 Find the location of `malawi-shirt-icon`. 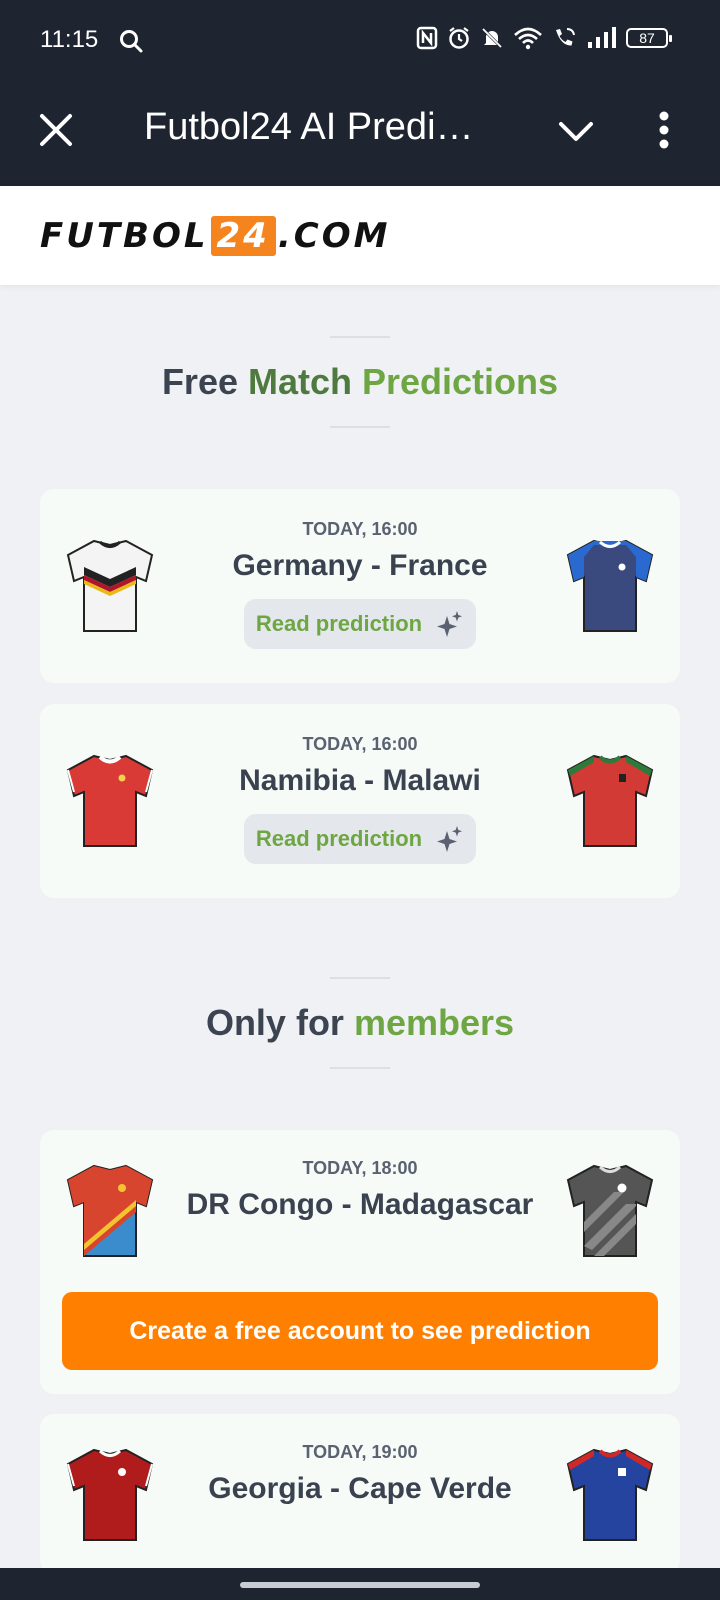

malawi-shirt-icon is located at coordinates (610, 800).